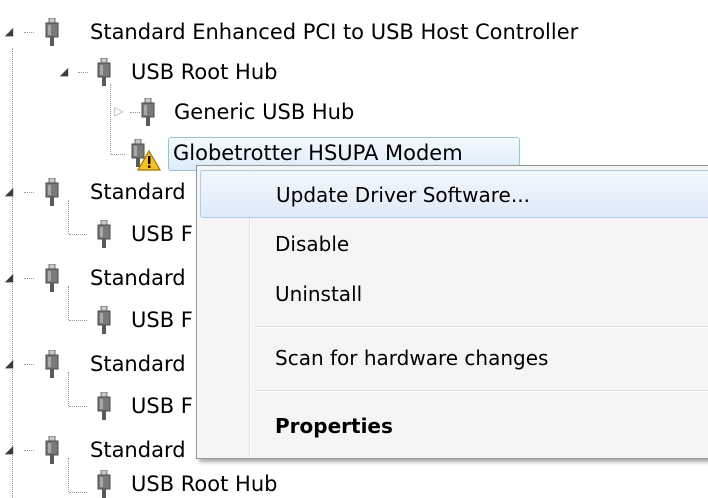  I want to click on tree-item-generic-usb-hub: Generic USB Hub, so click(264, 112).